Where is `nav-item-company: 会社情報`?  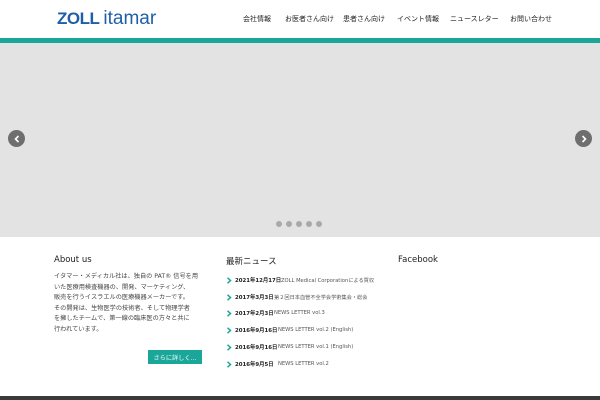 nav-item-company: 会社情報 is located at coordinates (257, 19).